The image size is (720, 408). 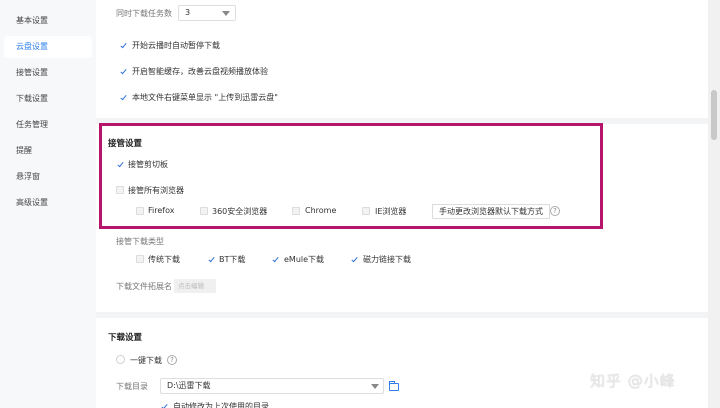 What do you see at coordinates (402, 315) in the screenshot?
I see `section-divider` at bounding box center [402, 315].